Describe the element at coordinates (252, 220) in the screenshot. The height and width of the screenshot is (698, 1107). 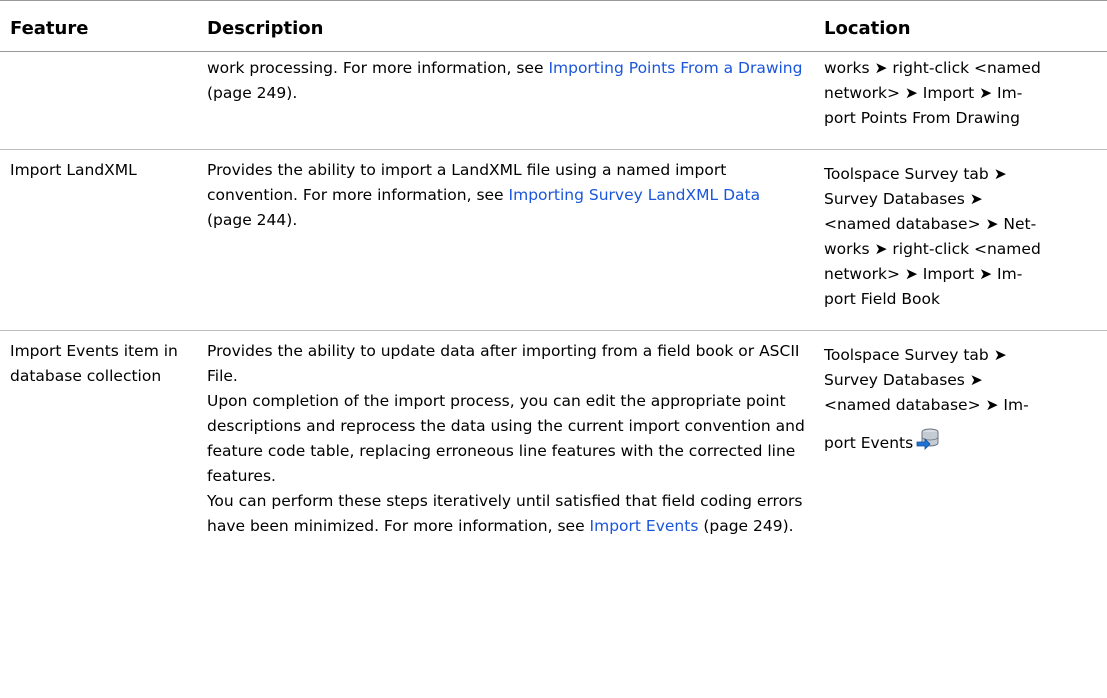
I see `page-reference: (page 244).` at that location.